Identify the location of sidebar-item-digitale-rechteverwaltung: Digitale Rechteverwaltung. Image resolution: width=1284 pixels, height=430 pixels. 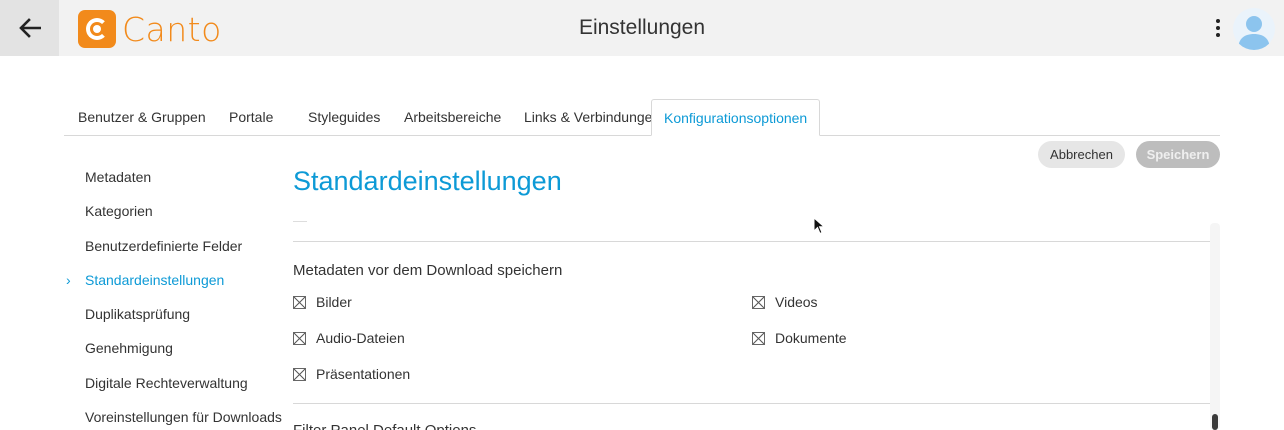
(174, 383).